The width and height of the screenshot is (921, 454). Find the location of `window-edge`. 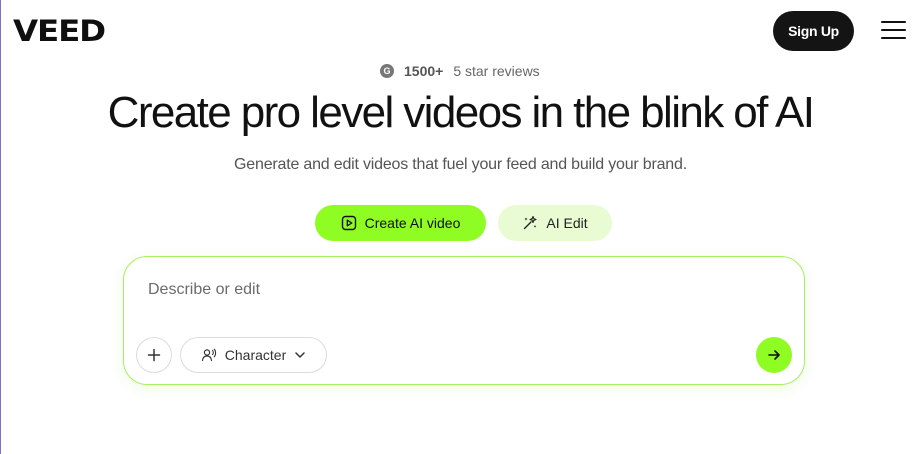

window-edge is located at coordinates (0, 227).